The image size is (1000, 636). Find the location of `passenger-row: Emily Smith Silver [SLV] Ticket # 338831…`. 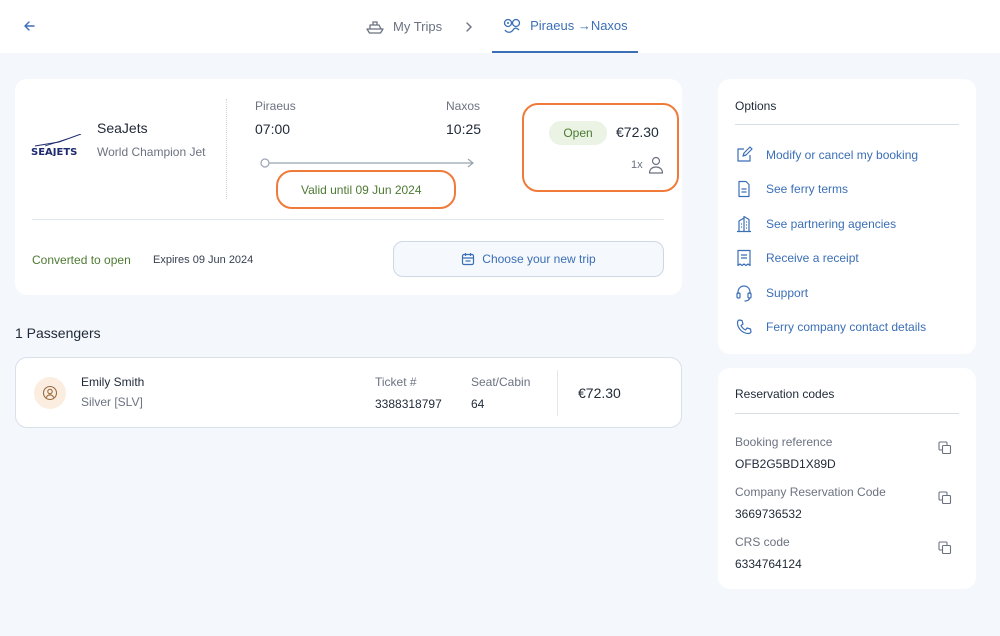

passenger-row: Emily Smith Silver [SLV] Ticket # 338831… is located at coordinates (348, 392).